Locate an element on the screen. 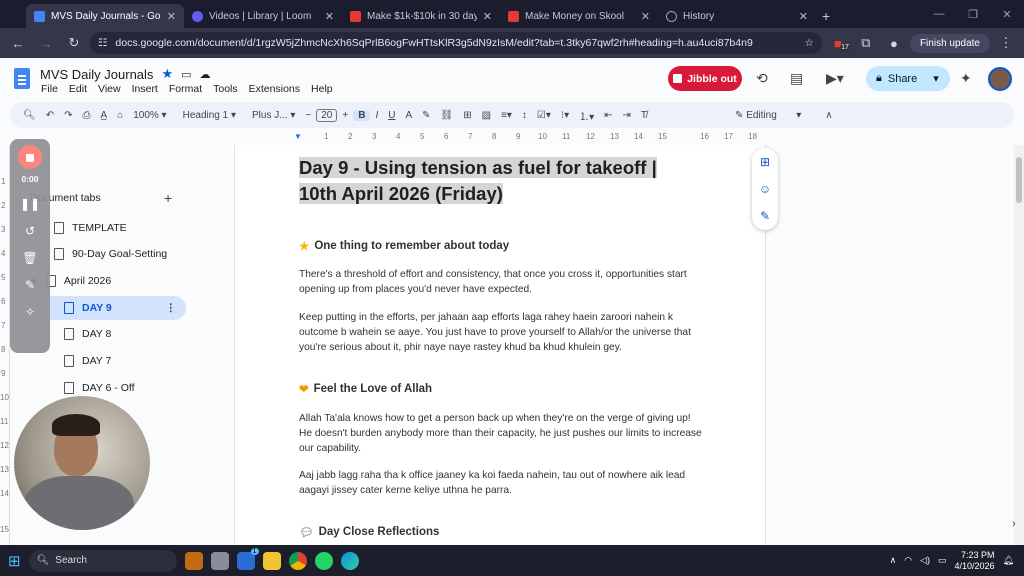 The width and height of the screenshot is (1024, 576). profile-avatar: ● is located at coordinates (894, 43).